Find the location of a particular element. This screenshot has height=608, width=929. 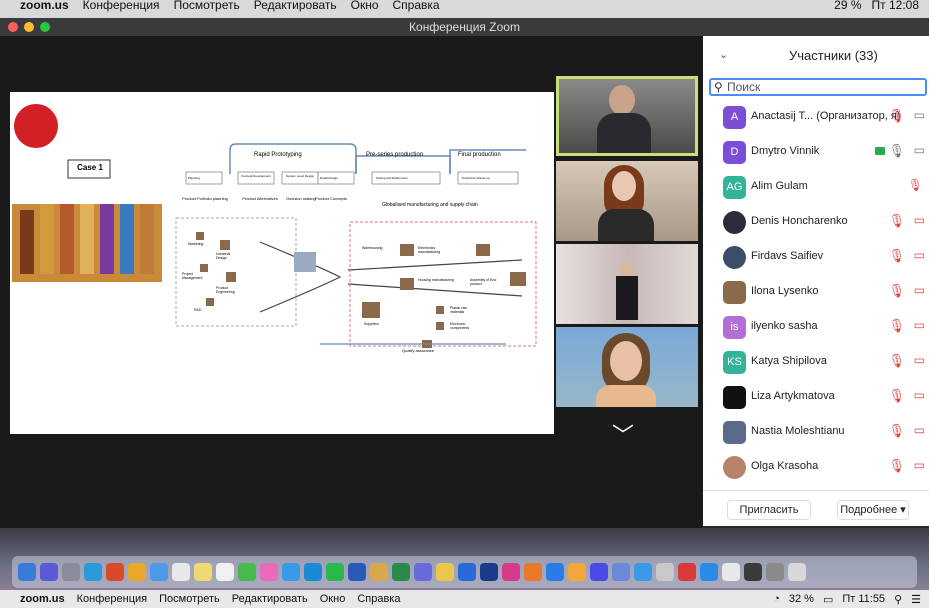

search-icon: ⚲ is located at coordinates (898, 599).